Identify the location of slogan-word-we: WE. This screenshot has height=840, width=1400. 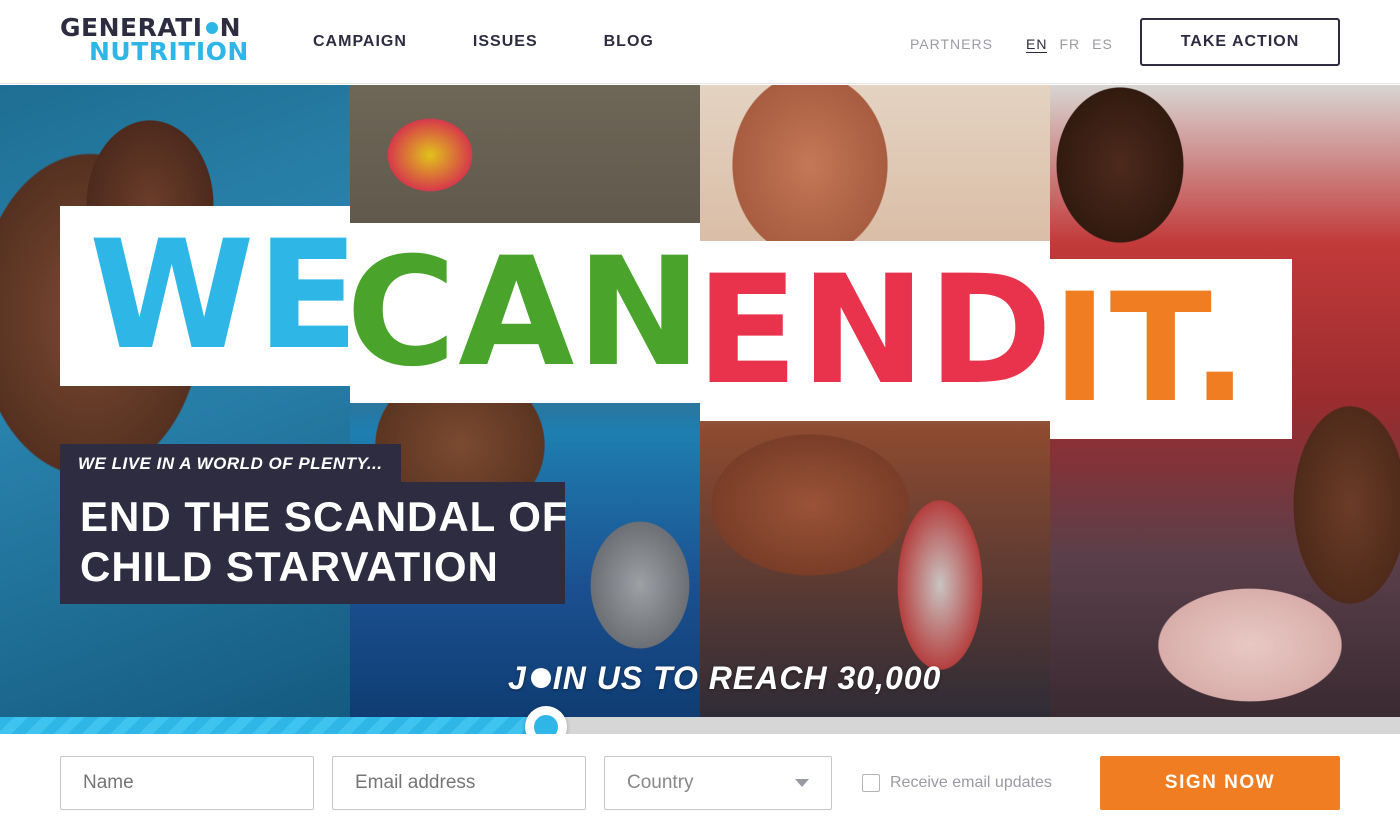
(225, 296).